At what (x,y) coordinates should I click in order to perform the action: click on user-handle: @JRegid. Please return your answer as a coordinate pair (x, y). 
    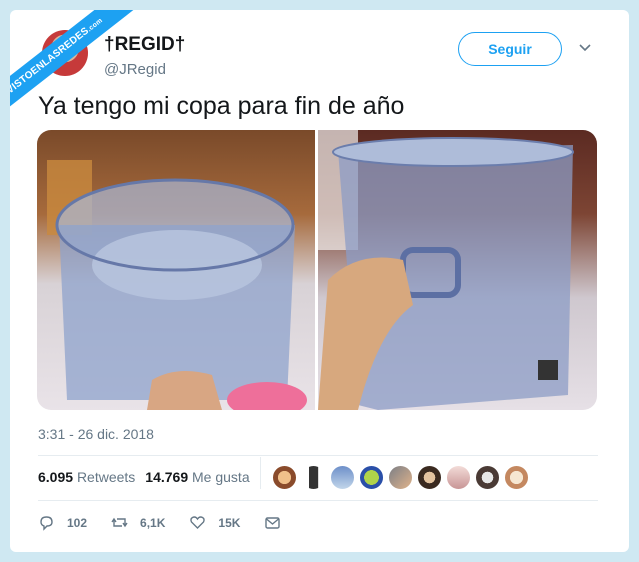
    Looking at the image, I should click on (135, 69).